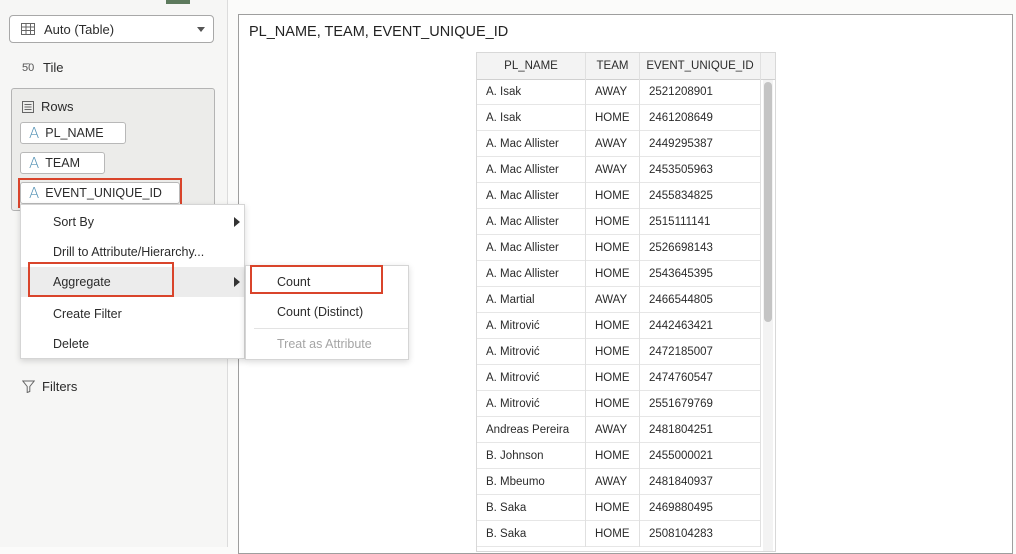  What do you see at coordinates (531, 456) in the screenshot?
I see `table-cell: B. Johnson` at bounding box center [531, 456].